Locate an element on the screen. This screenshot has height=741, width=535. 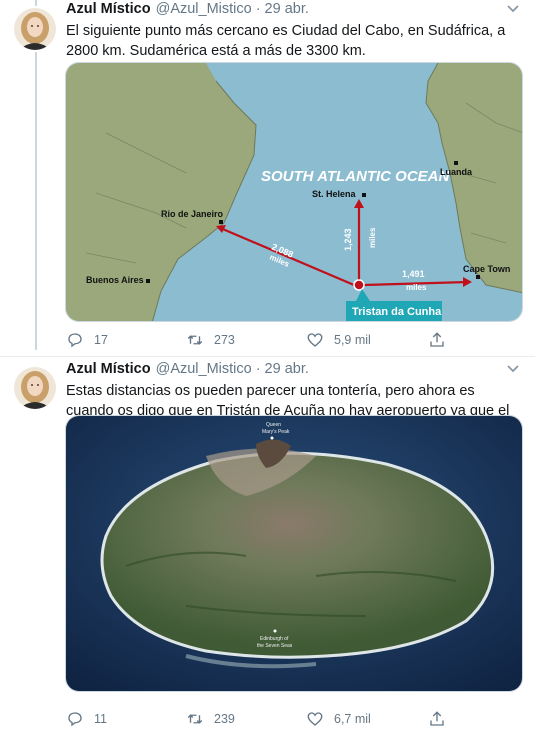
like-button: 5,9 mil is located at coordinates (338, 340).